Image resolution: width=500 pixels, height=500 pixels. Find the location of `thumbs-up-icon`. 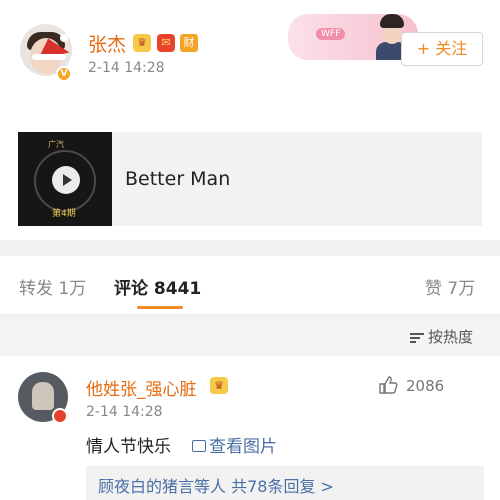

thumbs-up-icon is located at coordinates (388, 385).